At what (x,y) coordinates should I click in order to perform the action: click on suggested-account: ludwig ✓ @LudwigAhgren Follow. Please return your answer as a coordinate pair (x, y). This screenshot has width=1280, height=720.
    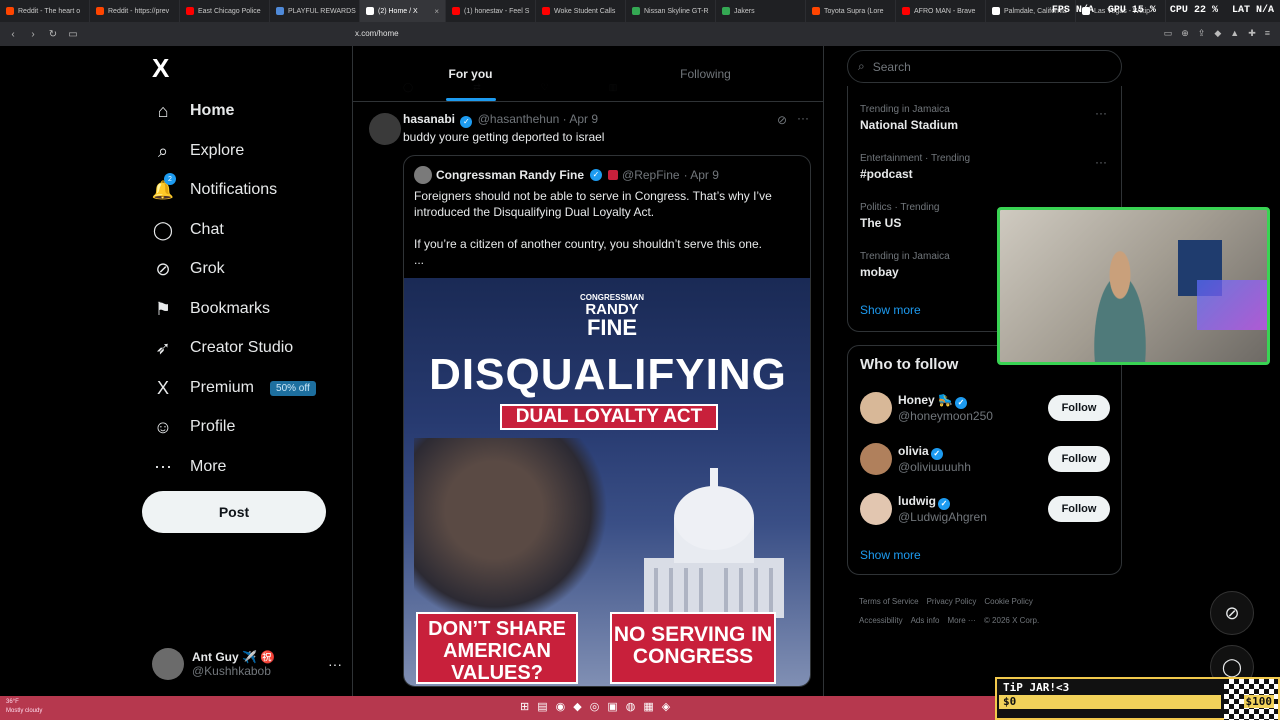
    Looking at the image, I should click on (985, 509).